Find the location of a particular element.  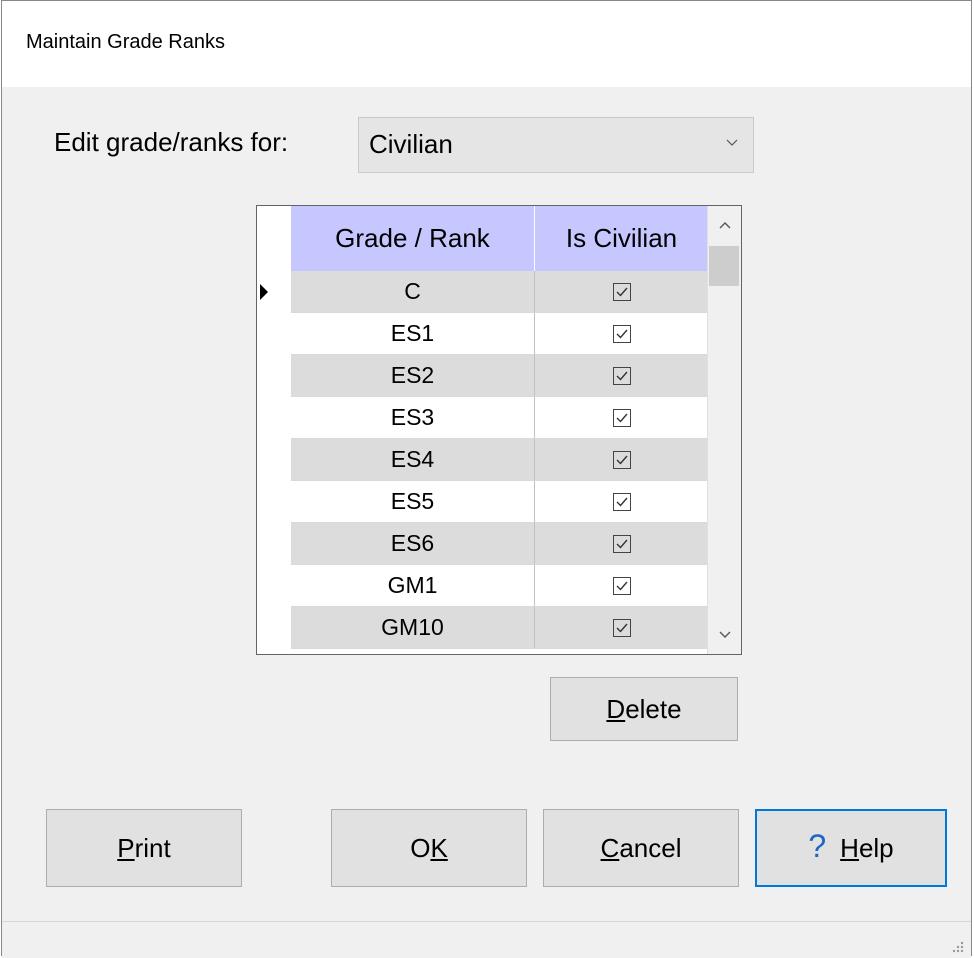

scrollbar-thumb is located at coordinates (724, 266).